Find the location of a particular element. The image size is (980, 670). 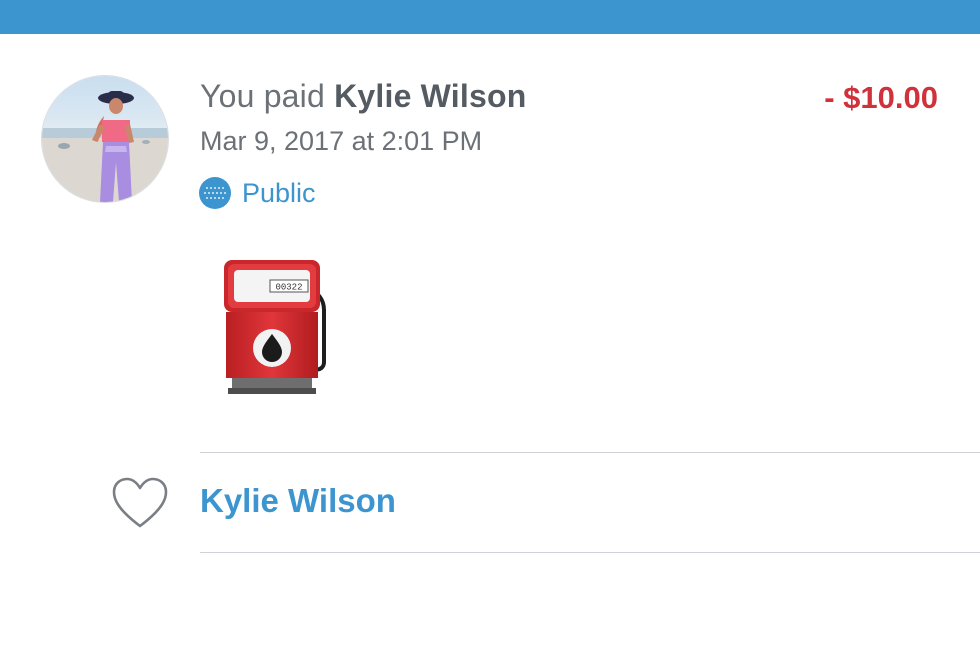

liked-by-name: Kylie Wilson is located at coordinates (298, 501).